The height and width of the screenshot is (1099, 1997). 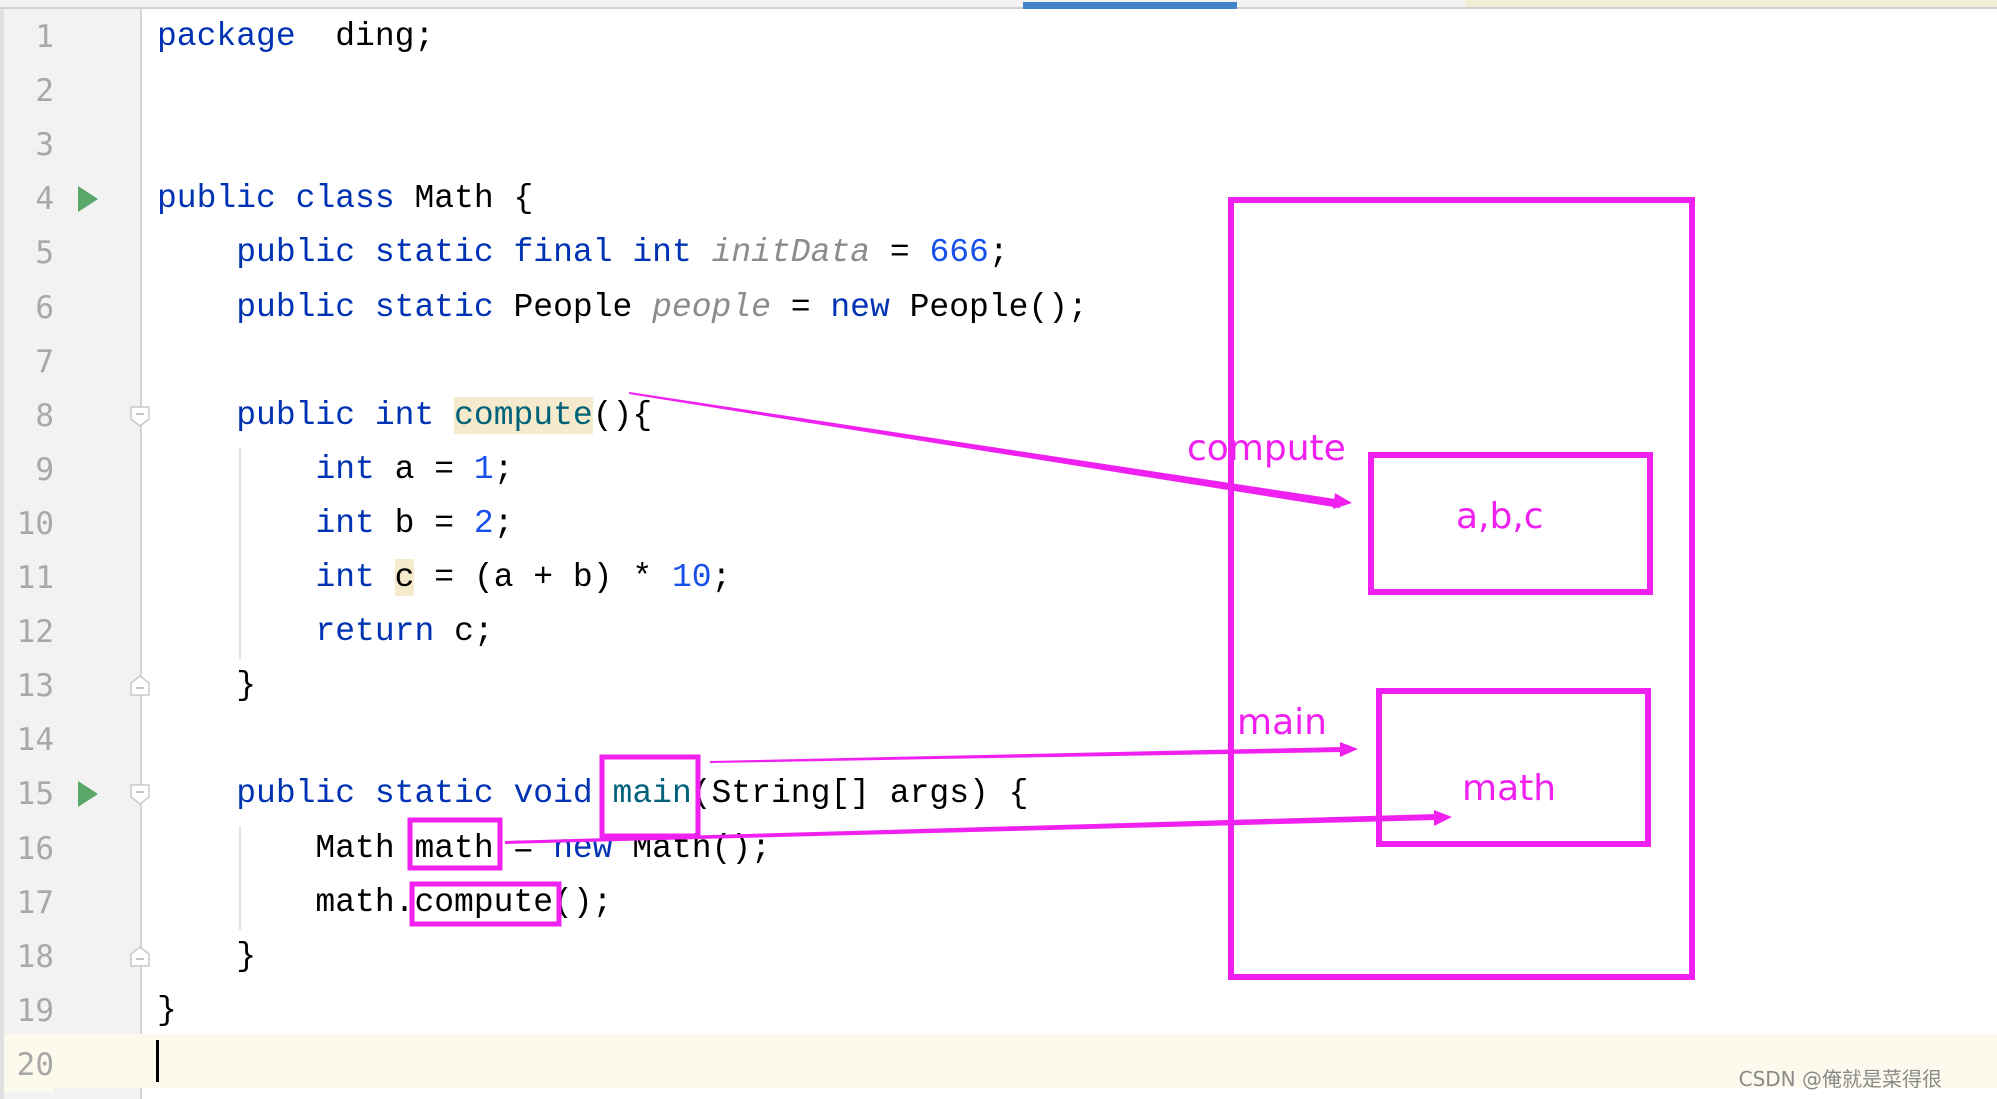 What do you see at coordinates (1282, 722) in the screenshot?
I see `main-frame-label: main` at bounding box center [1282, 722].